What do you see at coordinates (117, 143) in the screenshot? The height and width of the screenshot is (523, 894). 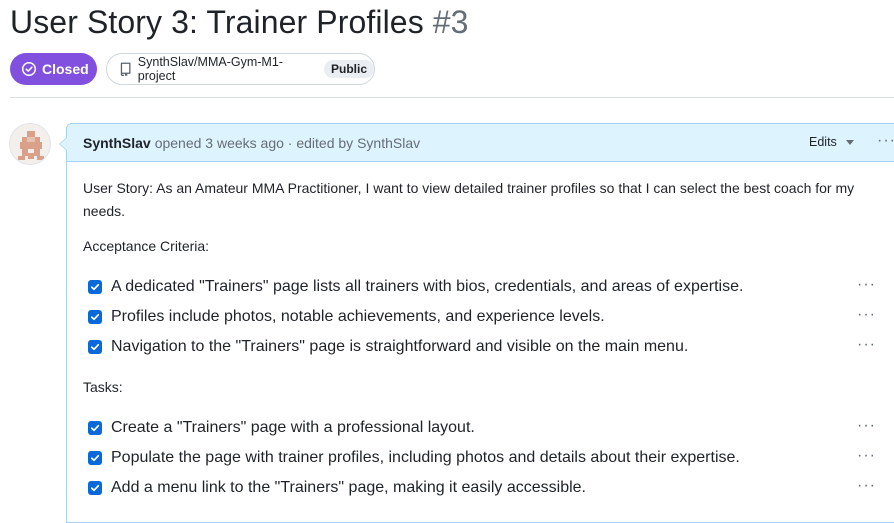 I see `comment-author: SynthSlav` at bounding box center [117, 143].